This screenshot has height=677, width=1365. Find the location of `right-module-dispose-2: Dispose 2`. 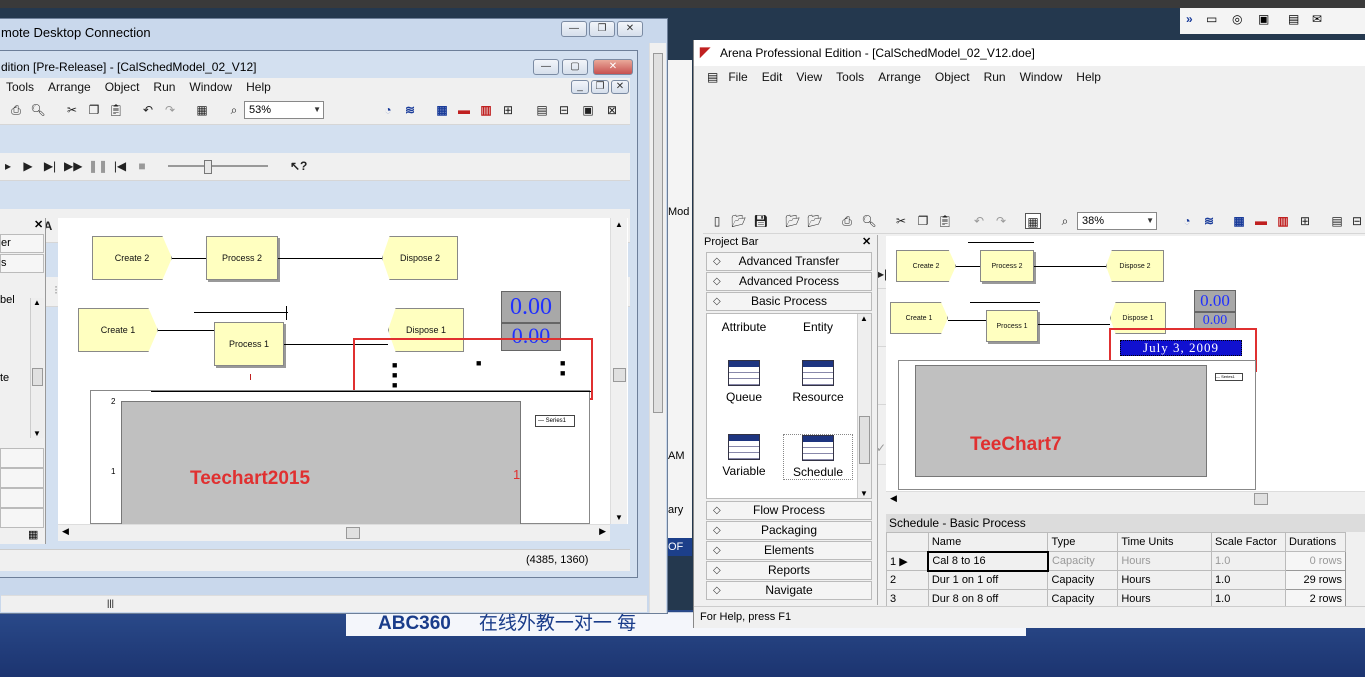

right-module-dispose-2: Dispose 2 is located at coordinates (1135, 266).